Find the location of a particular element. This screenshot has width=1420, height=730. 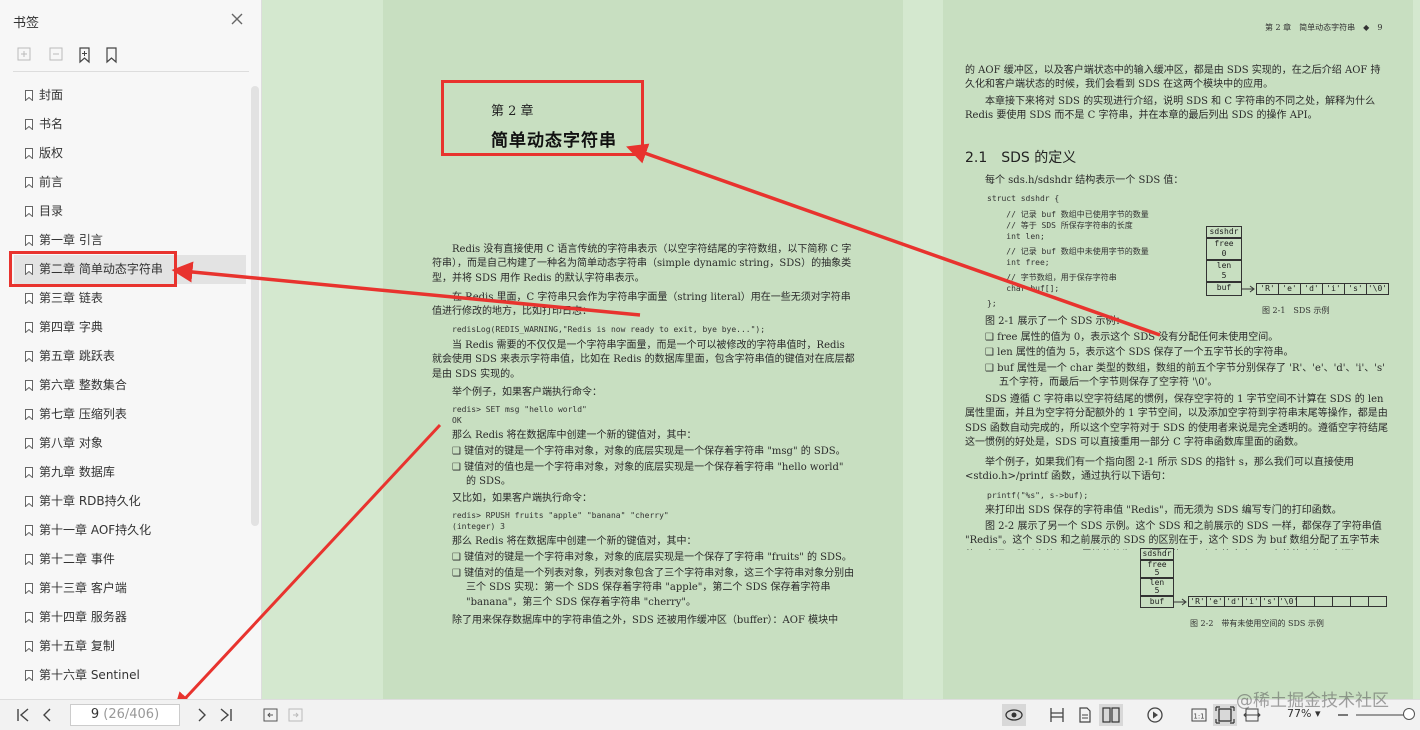

sds-byte-cell: 's' is located at coordinates (1269, 601).